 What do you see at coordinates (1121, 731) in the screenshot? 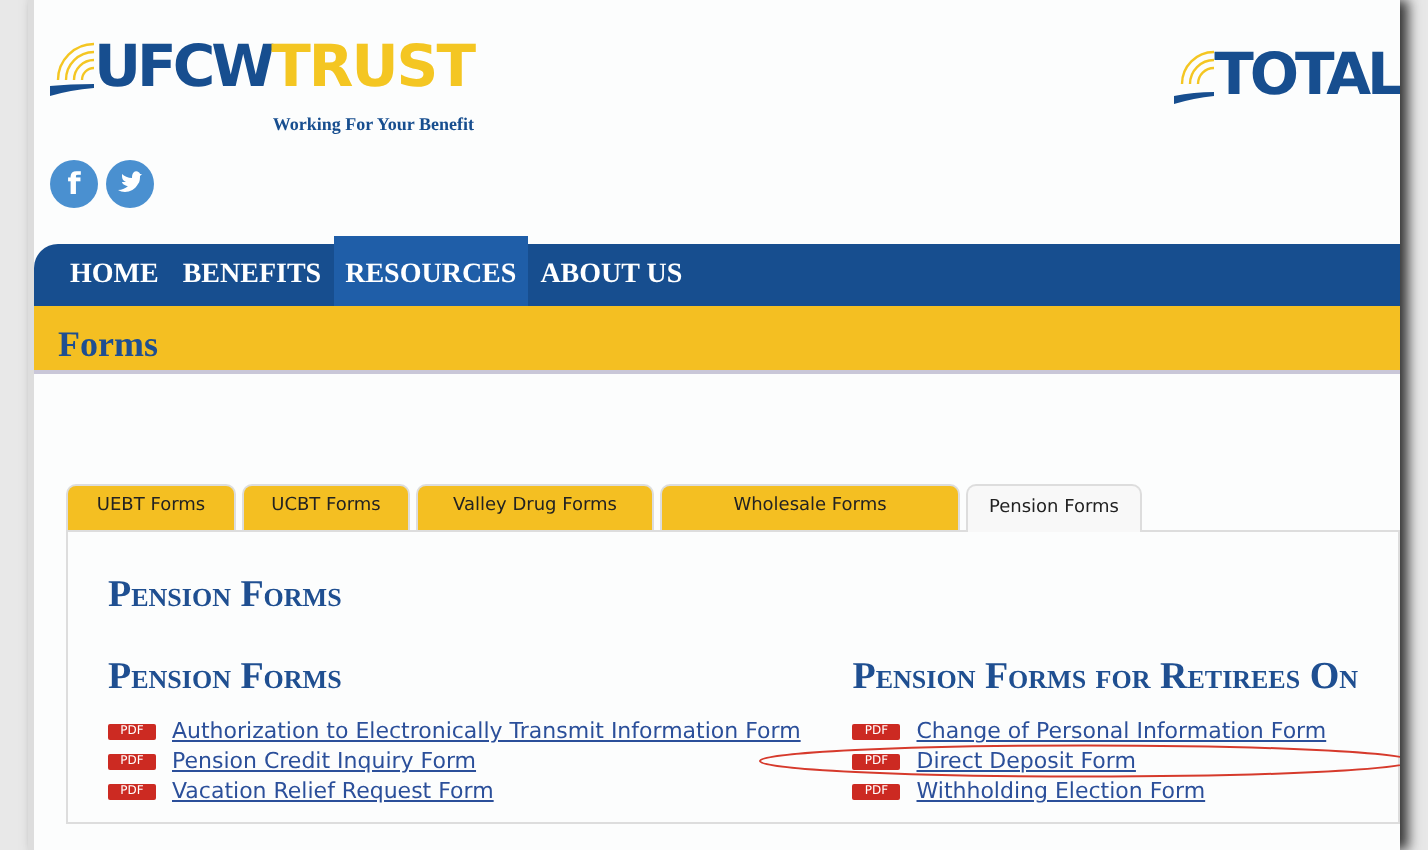
I see `form-link: Change of Personal Information Form` at bounding box center [1121, 731].